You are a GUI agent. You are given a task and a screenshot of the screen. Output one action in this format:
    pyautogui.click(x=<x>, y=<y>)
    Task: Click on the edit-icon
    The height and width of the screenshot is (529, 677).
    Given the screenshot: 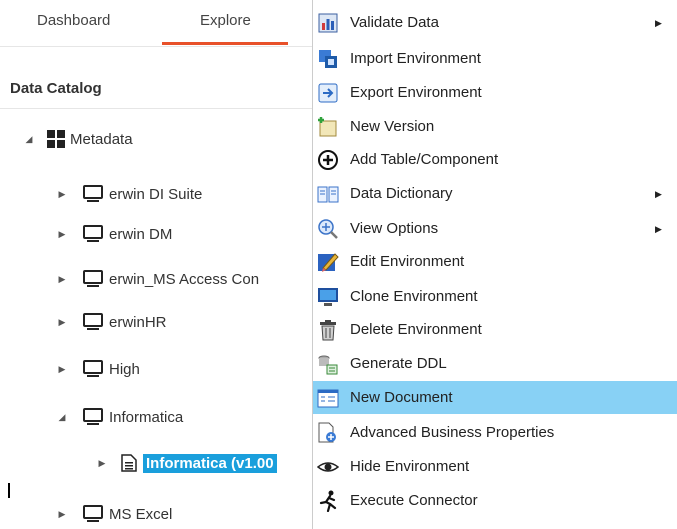 What is the action you would take?
    pyautogui.click(x=328, y=262)
    